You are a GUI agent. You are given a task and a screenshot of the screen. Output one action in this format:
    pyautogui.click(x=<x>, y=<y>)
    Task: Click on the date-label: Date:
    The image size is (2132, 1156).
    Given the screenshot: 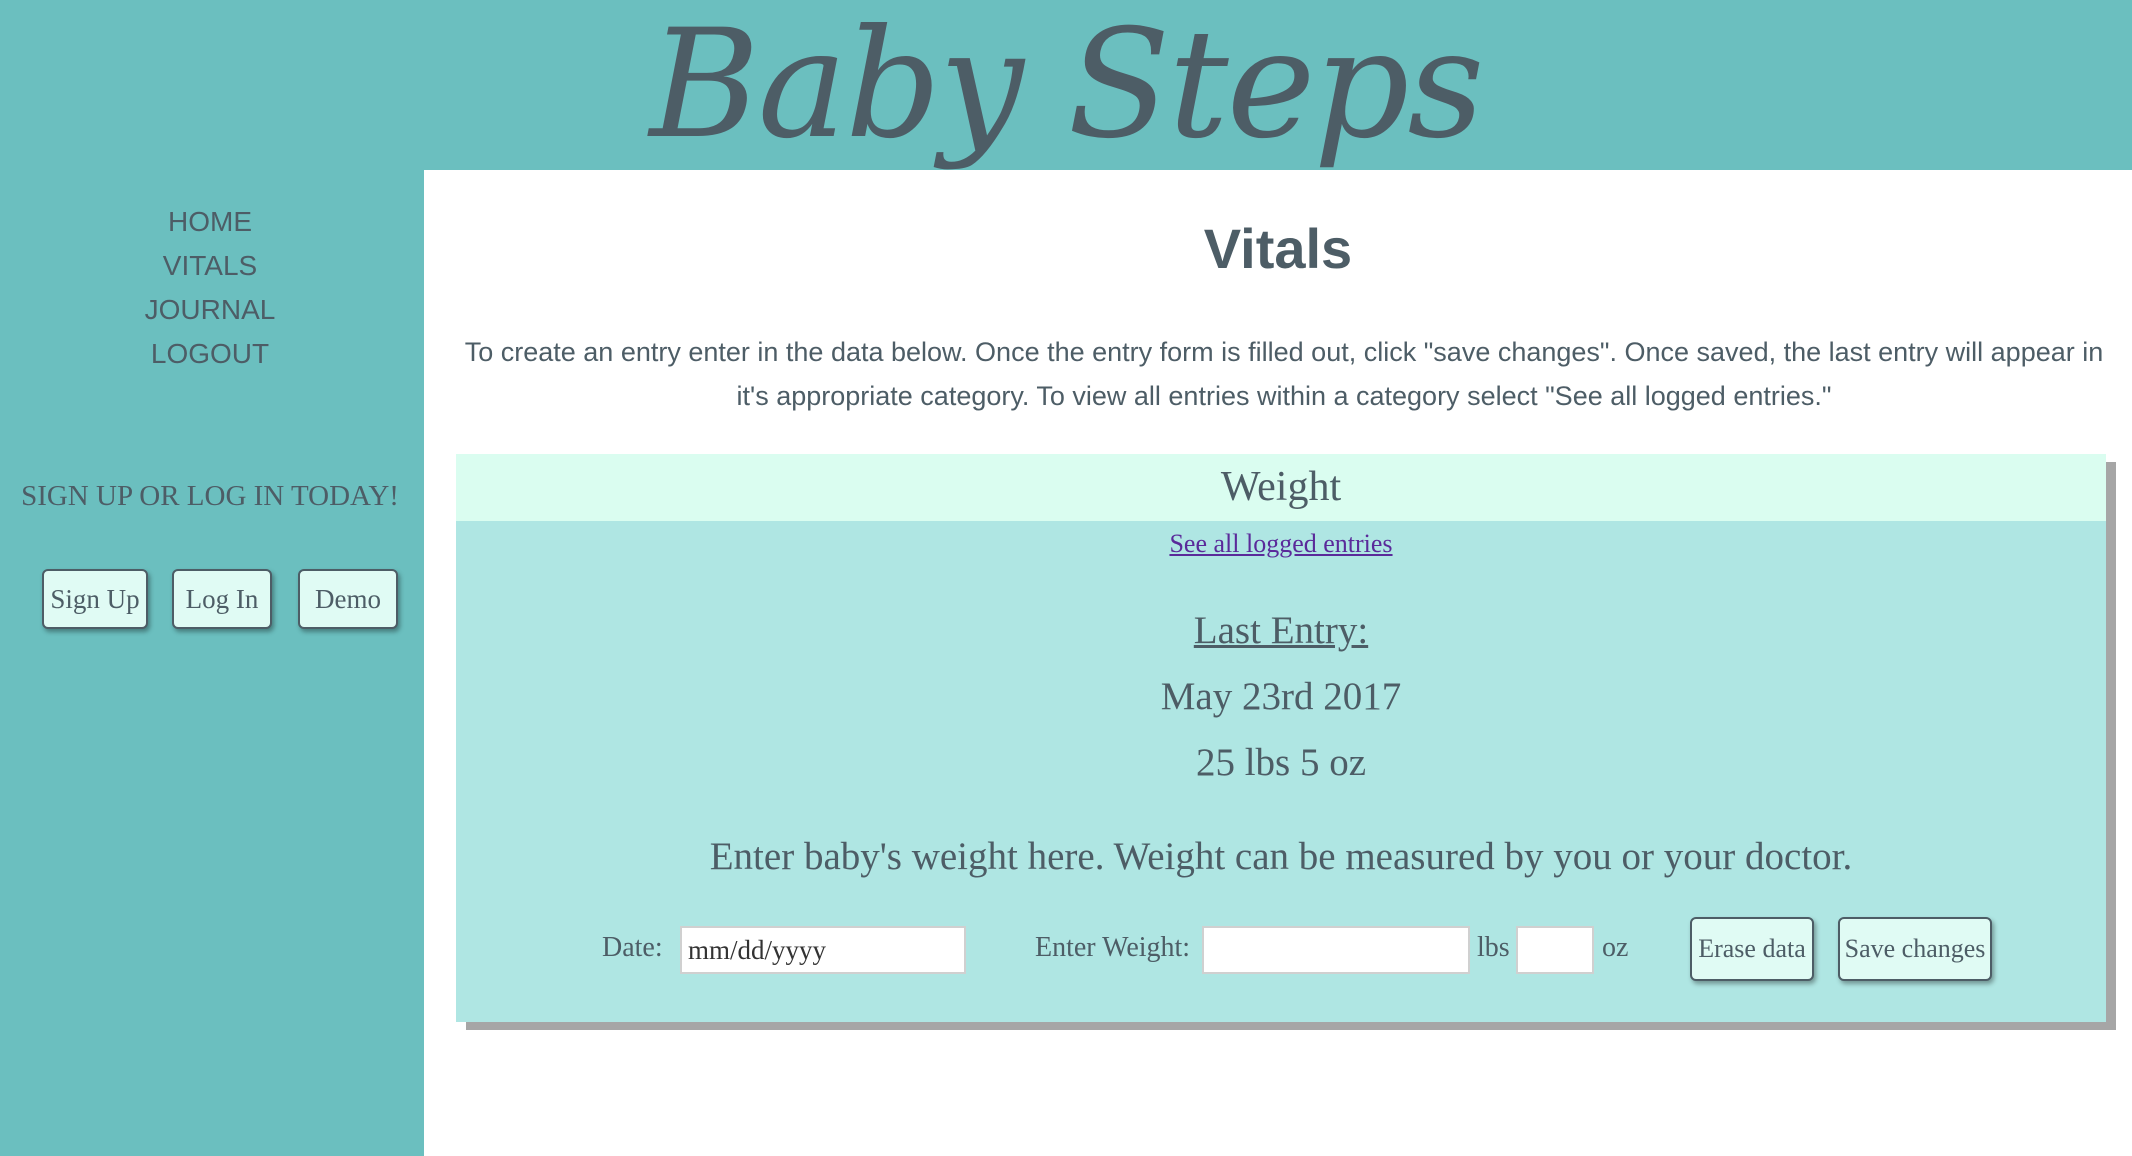 What is the action you would take?
    pyautogui.click(x=632, y=947)
    